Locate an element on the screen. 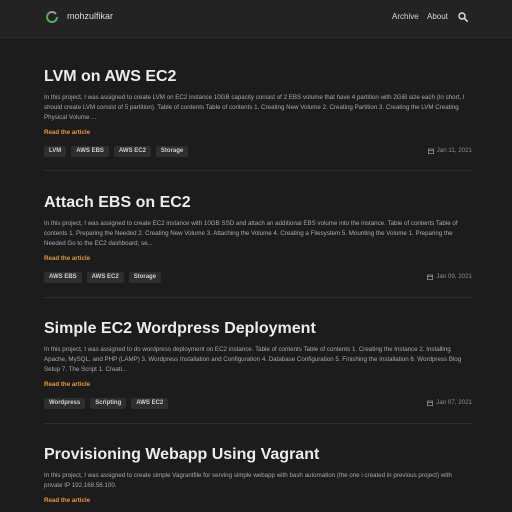 This screenshot has width=512, height=512. post-date-text: Jan 09, 2021 is located at coordinates (454, 276).